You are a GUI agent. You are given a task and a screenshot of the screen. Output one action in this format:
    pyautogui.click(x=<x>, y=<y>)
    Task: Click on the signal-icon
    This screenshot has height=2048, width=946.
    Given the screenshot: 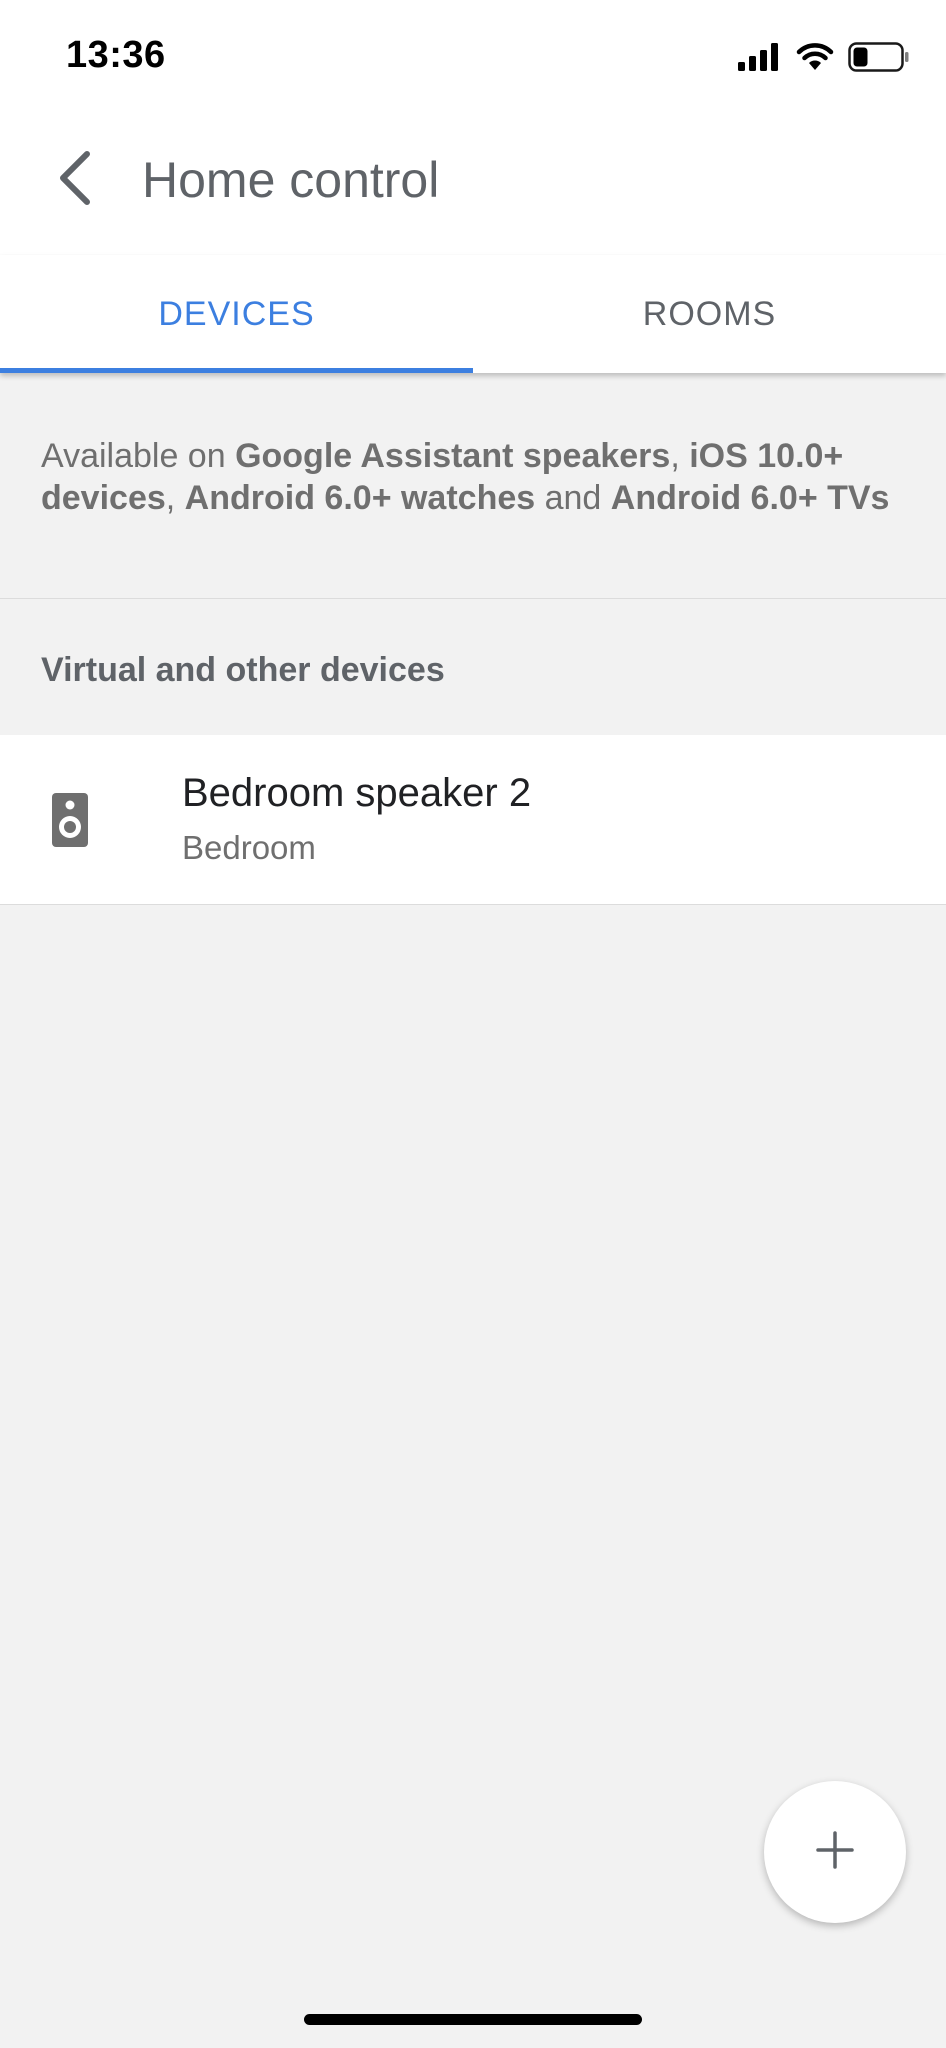 What is the action you would take?
    pyautogui.click(x=760, y=59)
    